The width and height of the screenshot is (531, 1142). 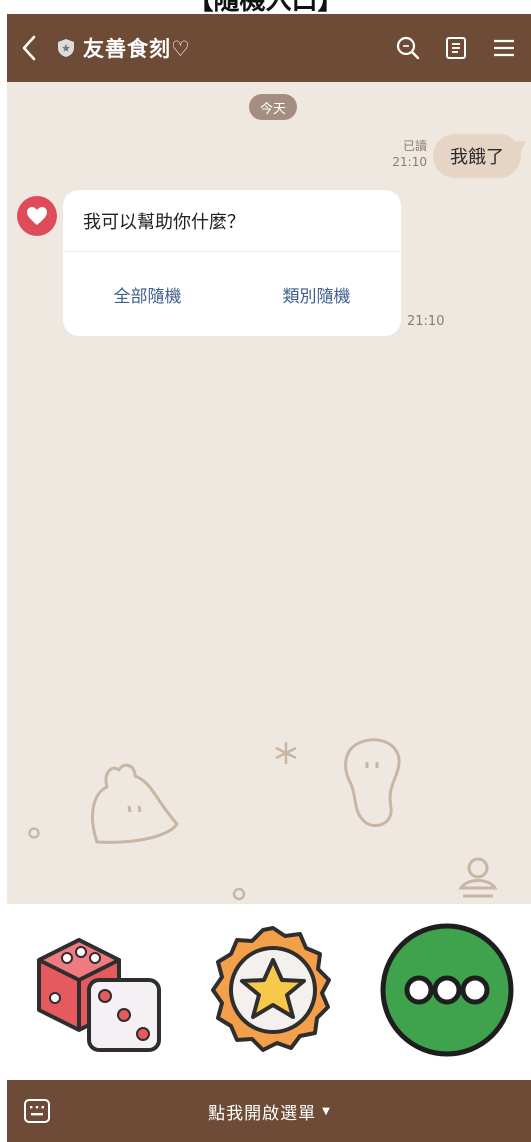 I want to click on sparkle-doodle-icon, so click(x=286, y=753).